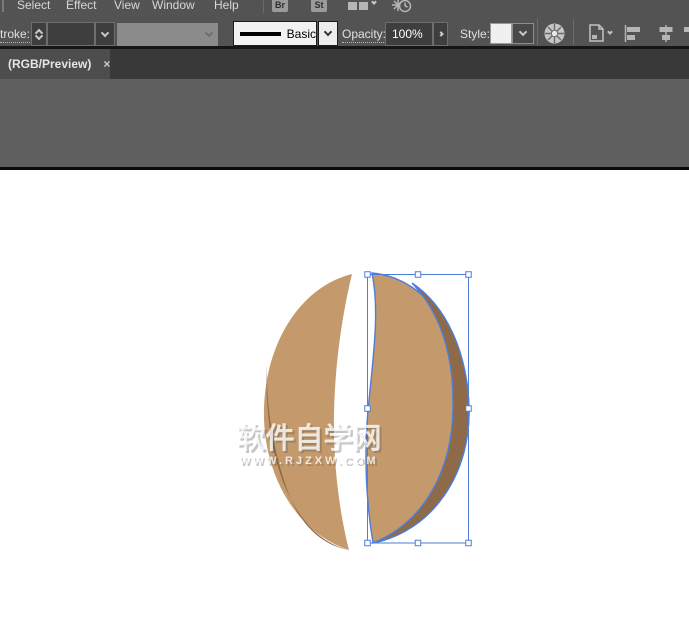 This screenshot has width=689, height=622. Describe the element at coordinates (418, 274) in the screenshot. I see `selection-handle-top-center` at that location.